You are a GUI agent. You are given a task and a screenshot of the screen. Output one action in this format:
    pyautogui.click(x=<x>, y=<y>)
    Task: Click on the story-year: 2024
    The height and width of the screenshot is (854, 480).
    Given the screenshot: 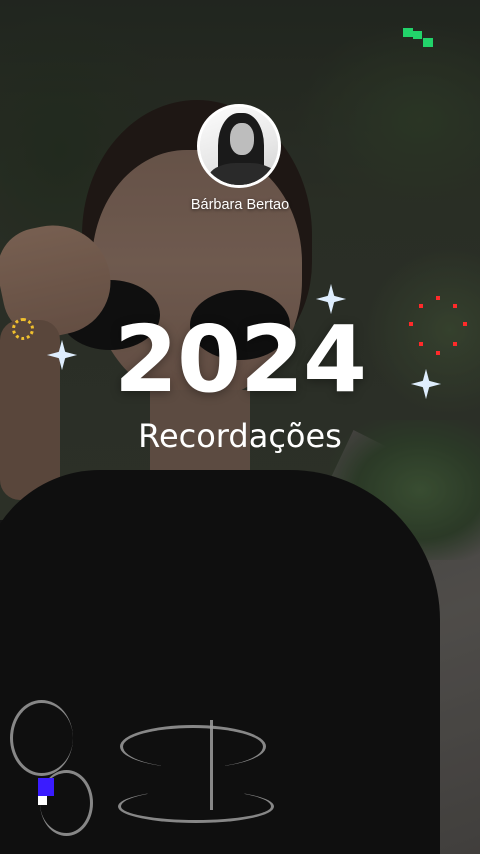 What is the action you would take?
    pyautogui.click(x=240, y=359)
    